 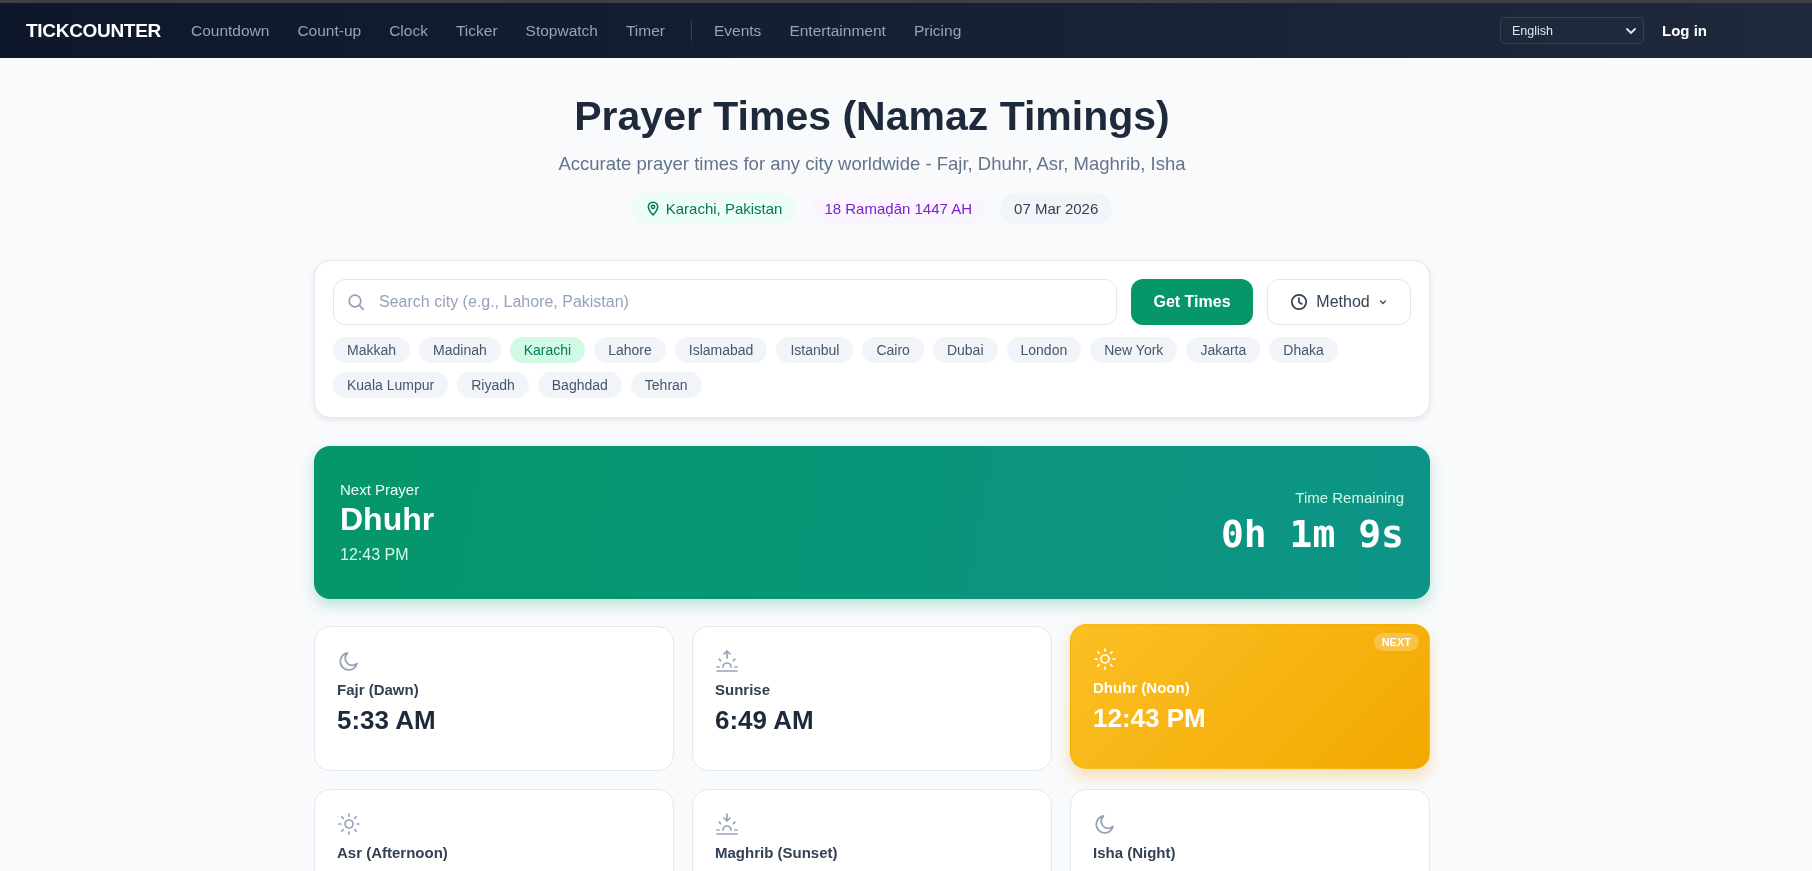 I want to click on page-title: Prayer Times (Namaz Timings), so click(x=872, y=116).